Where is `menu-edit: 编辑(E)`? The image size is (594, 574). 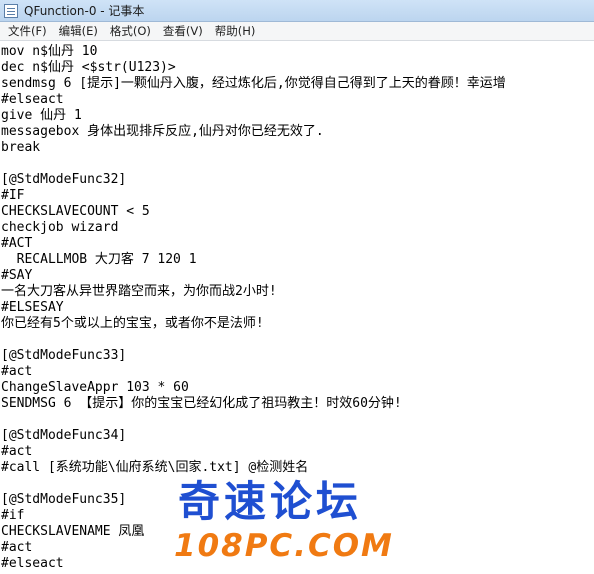
menu-edit: 编辑(E) is located at coordinates (78, 31).